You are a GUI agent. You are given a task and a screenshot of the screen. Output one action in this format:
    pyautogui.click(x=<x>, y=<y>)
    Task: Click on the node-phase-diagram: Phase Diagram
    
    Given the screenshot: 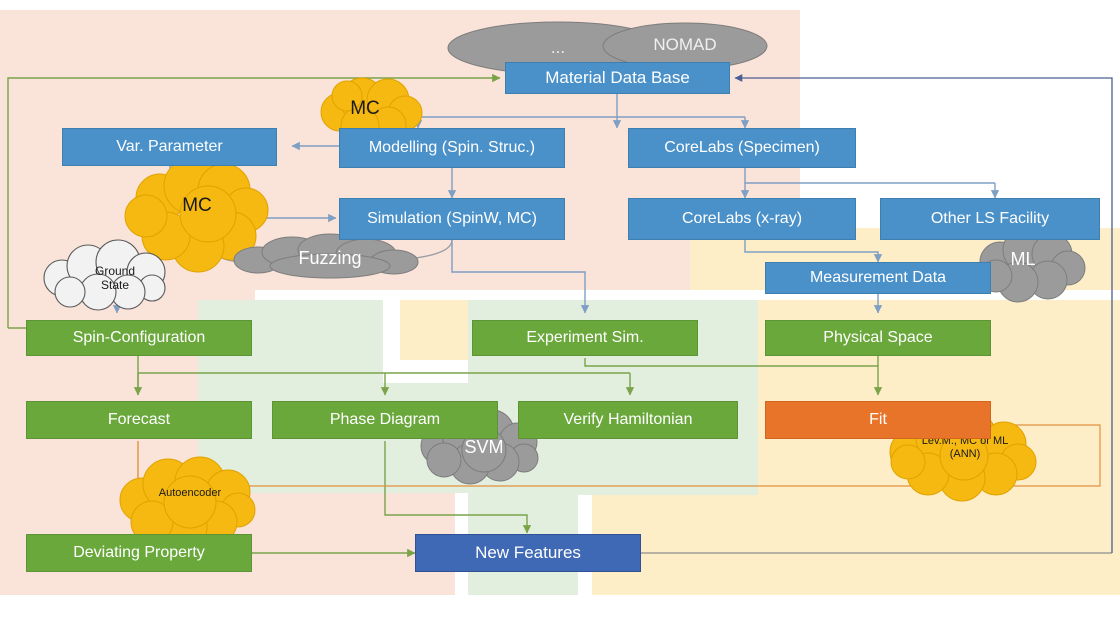 What is the action you would take?
    pyautogui.click(x=385, y=420)
    